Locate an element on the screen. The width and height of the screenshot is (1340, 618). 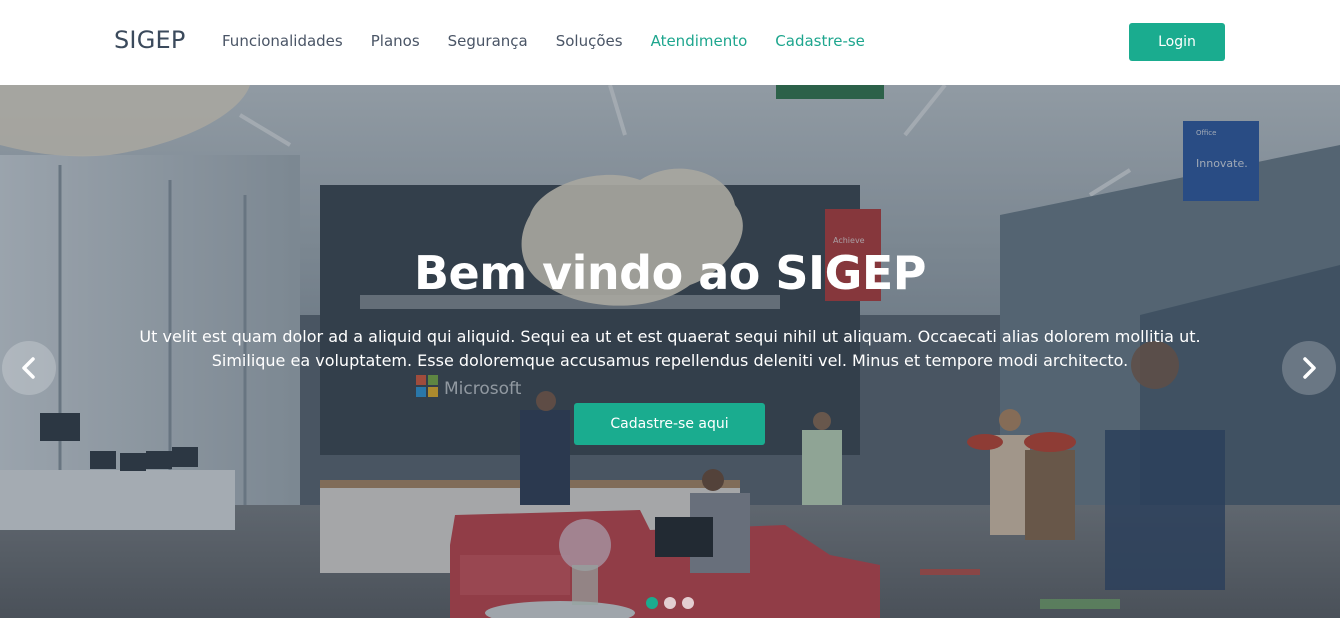
carousel-next-button is located at coordinates (1309, 368).